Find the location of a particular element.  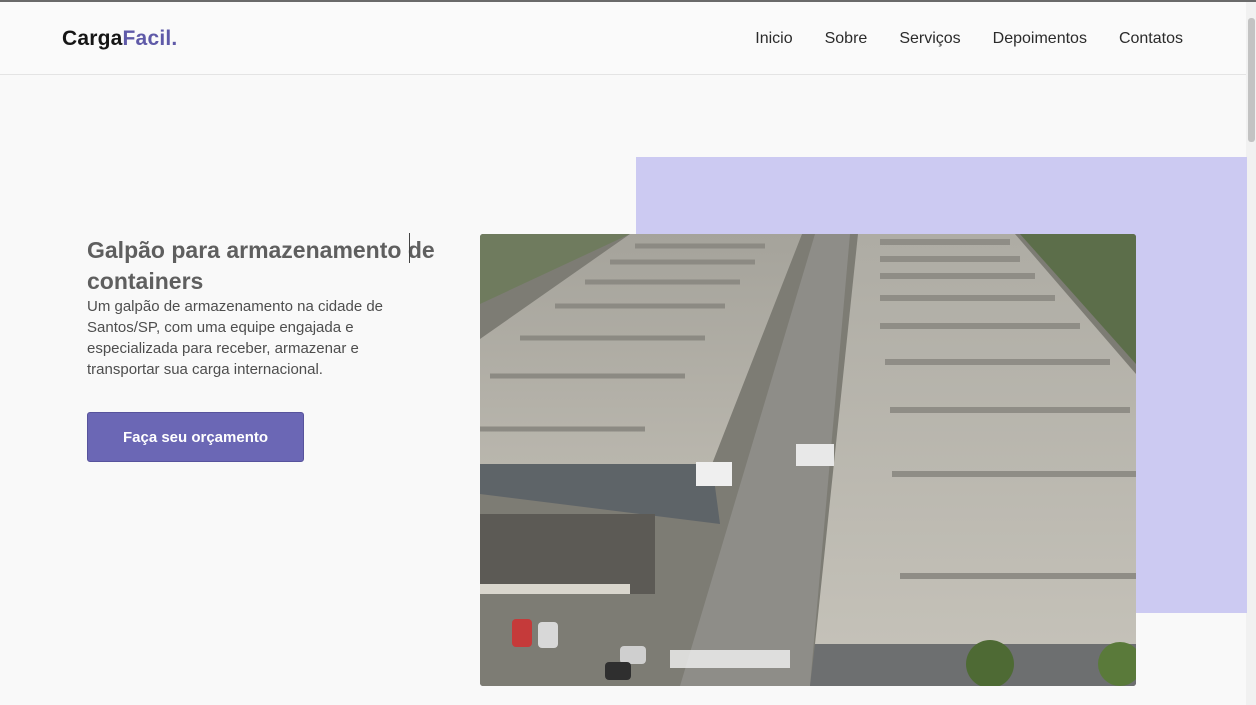

page-scrollbar is located at coordinates (1251, 353).